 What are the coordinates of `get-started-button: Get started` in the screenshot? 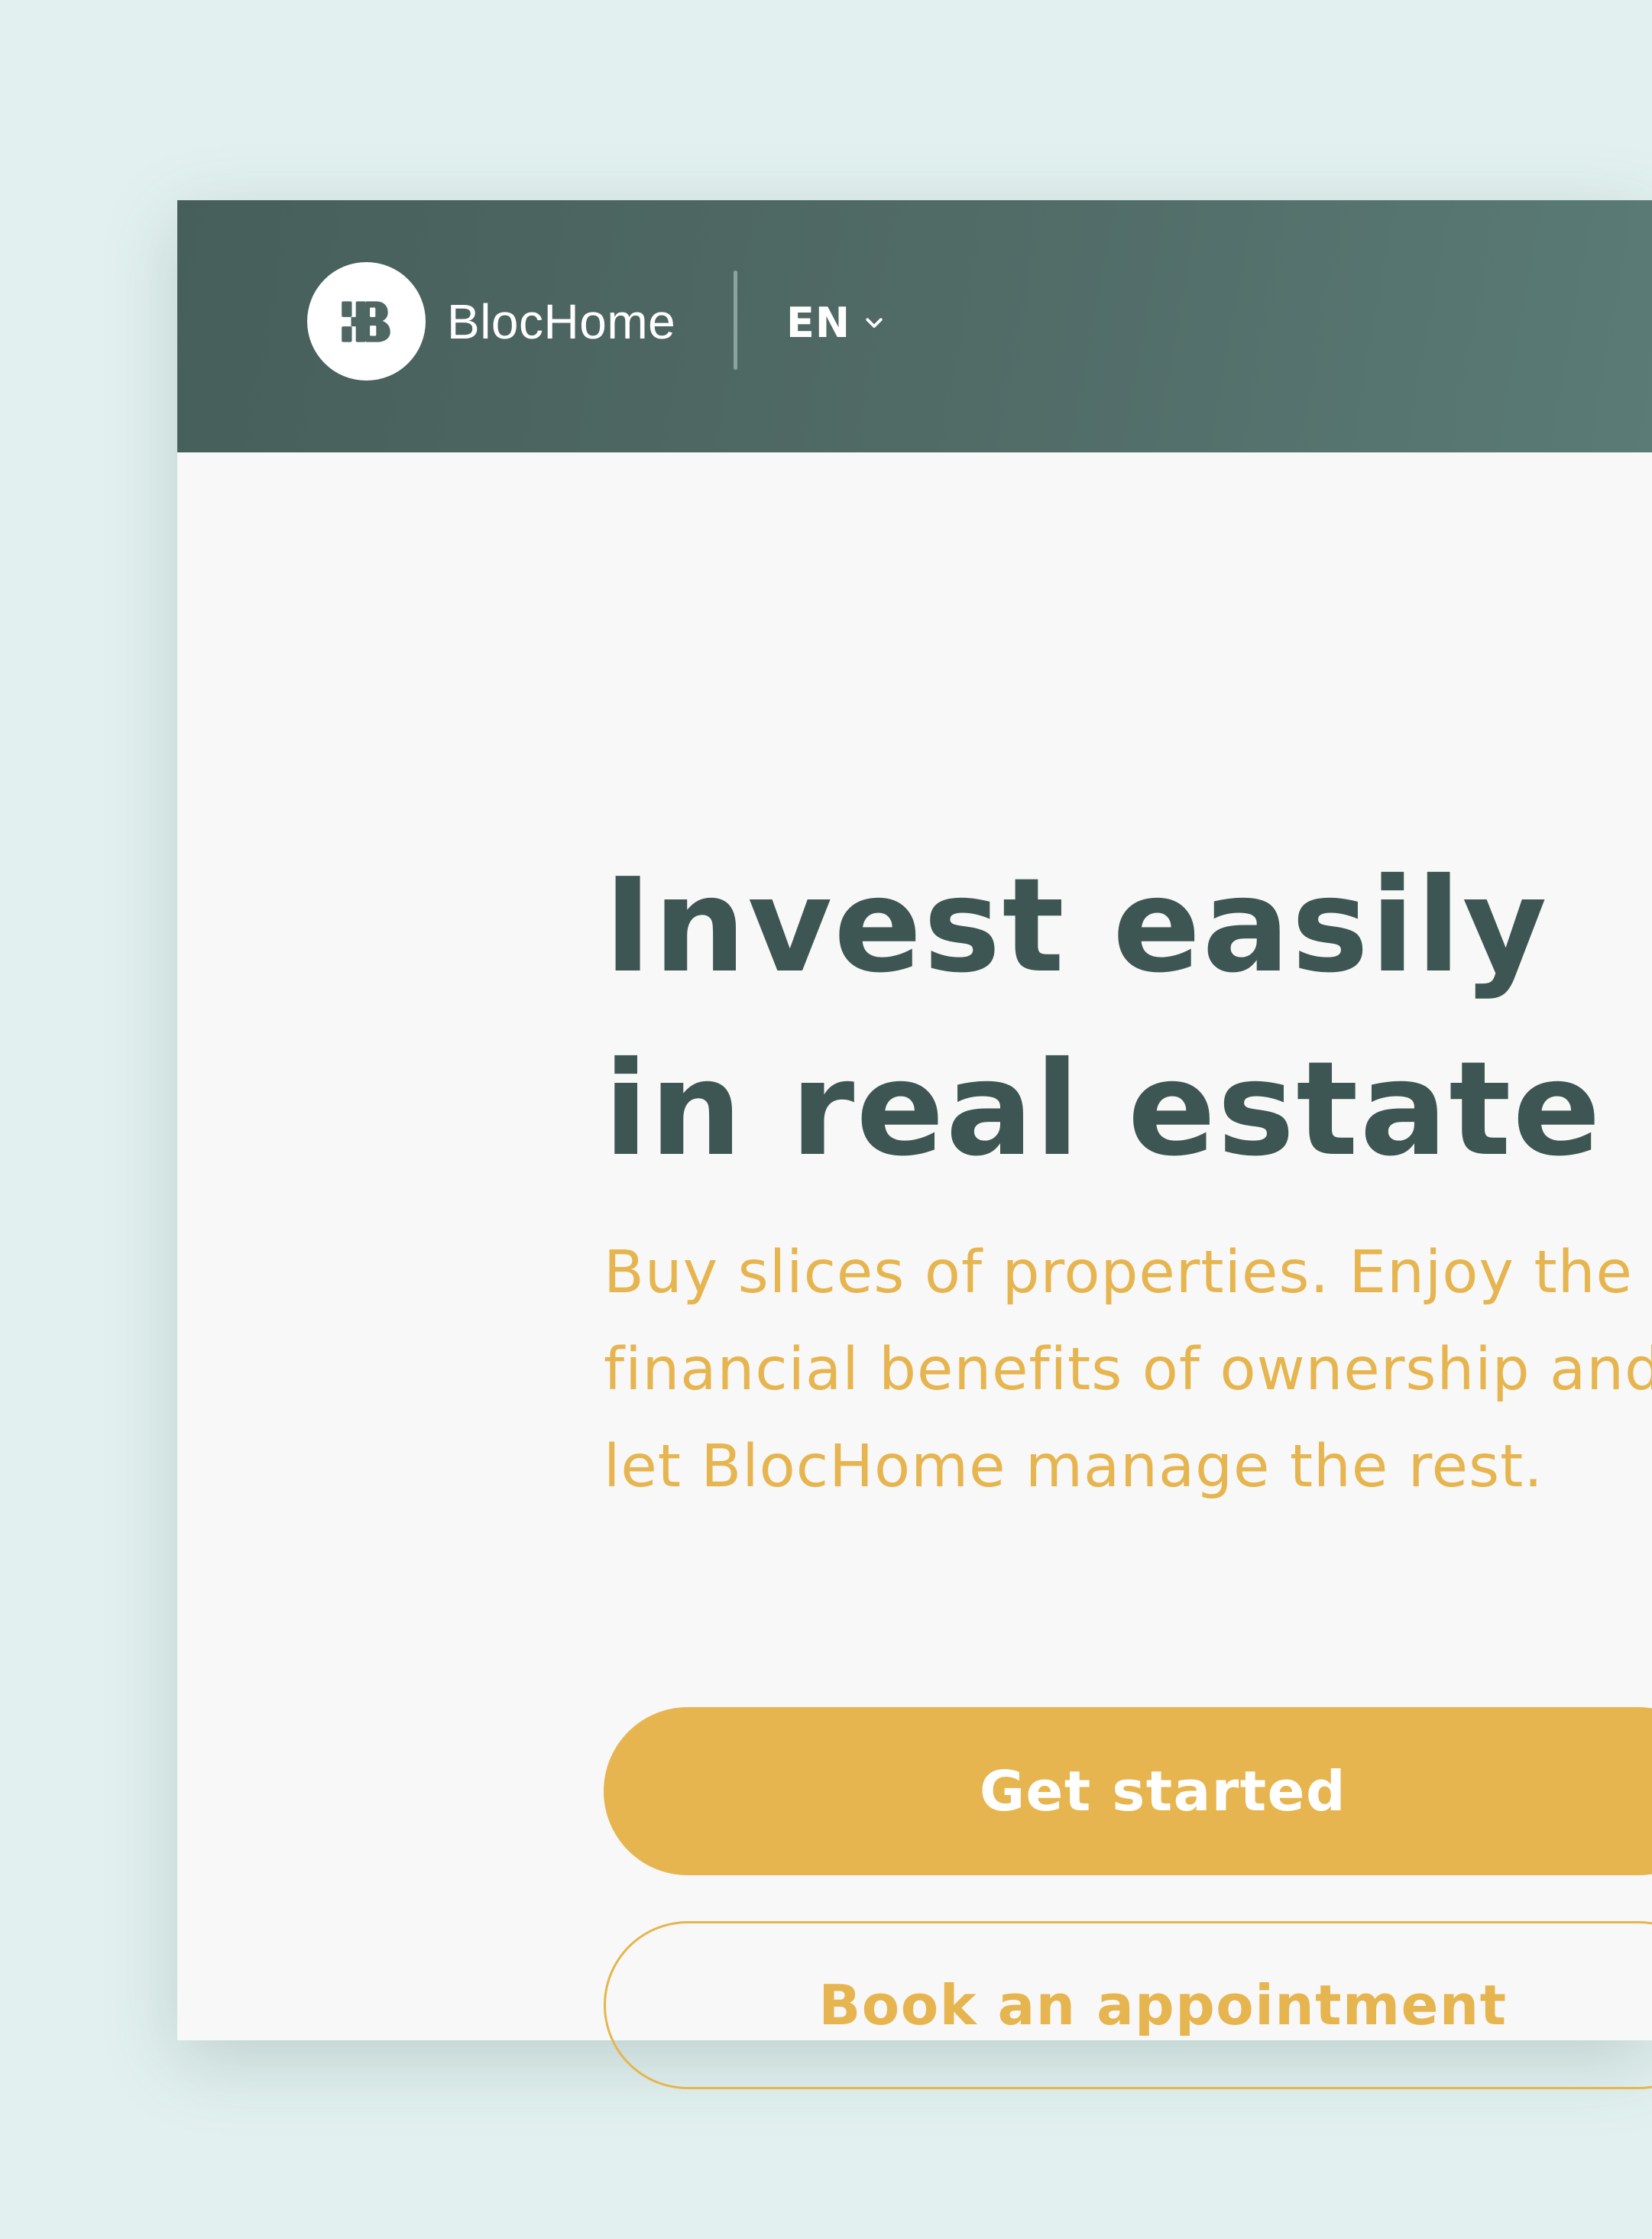 It's located at (1128, 1791).